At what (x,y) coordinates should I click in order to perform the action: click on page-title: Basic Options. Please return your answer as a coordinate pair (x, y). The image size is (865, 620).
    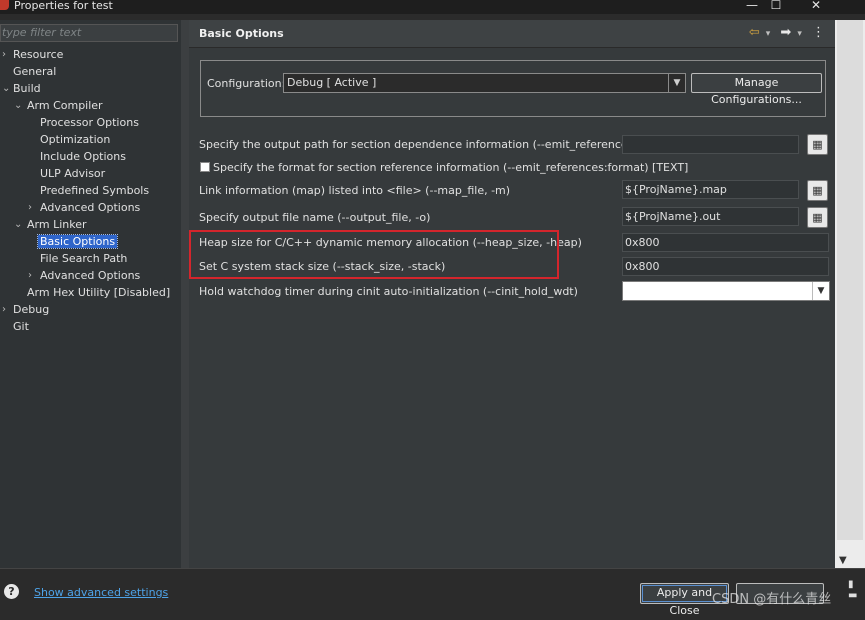
    Looking at the image, I should click on (241, 33).